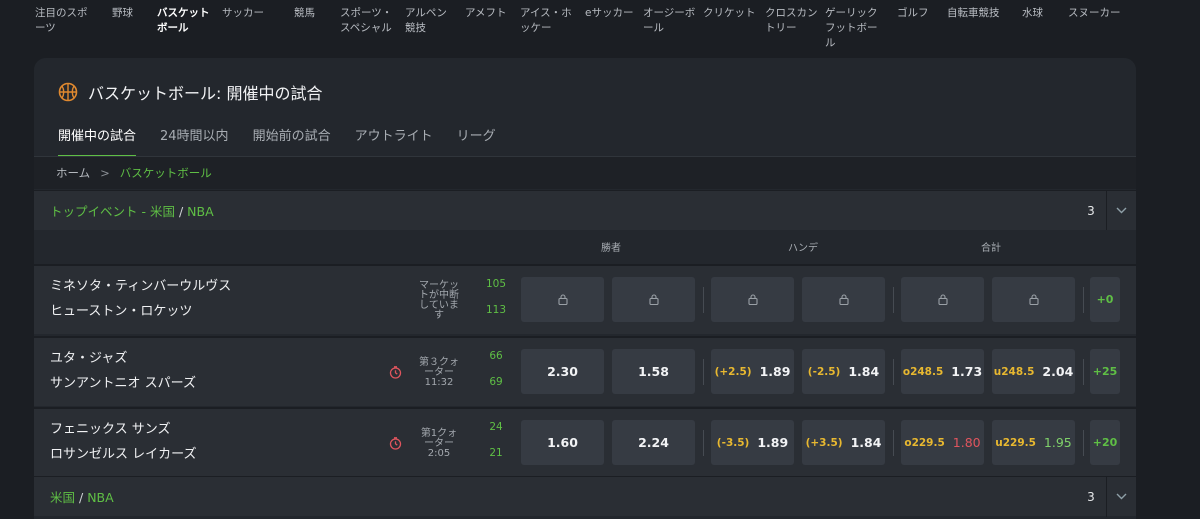 The width and height of the screenshot is (1200, 519). What do you see at coordinates (562, 299) in the screenshot?
I see `odds-home-win-button` at bounding box center [562, 299].